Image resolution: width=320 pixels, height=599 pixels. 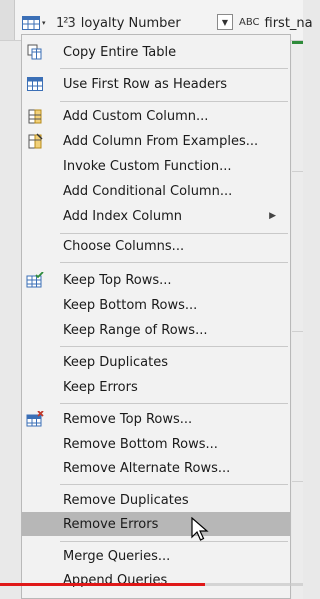 I want to click on menu-item-use-first-row-as-headers: Use First Row as Headers, so click(x=156, y=84).